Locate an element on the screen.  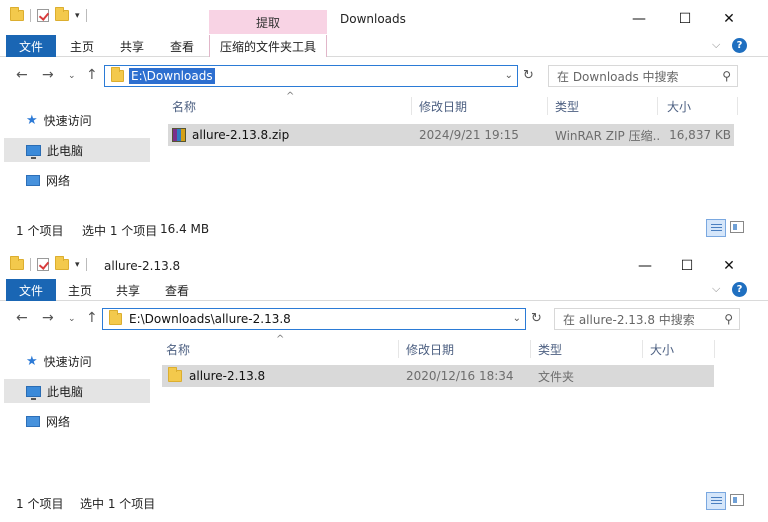
nav-item-label: 此电脑 is located at coordinates (65, 391).